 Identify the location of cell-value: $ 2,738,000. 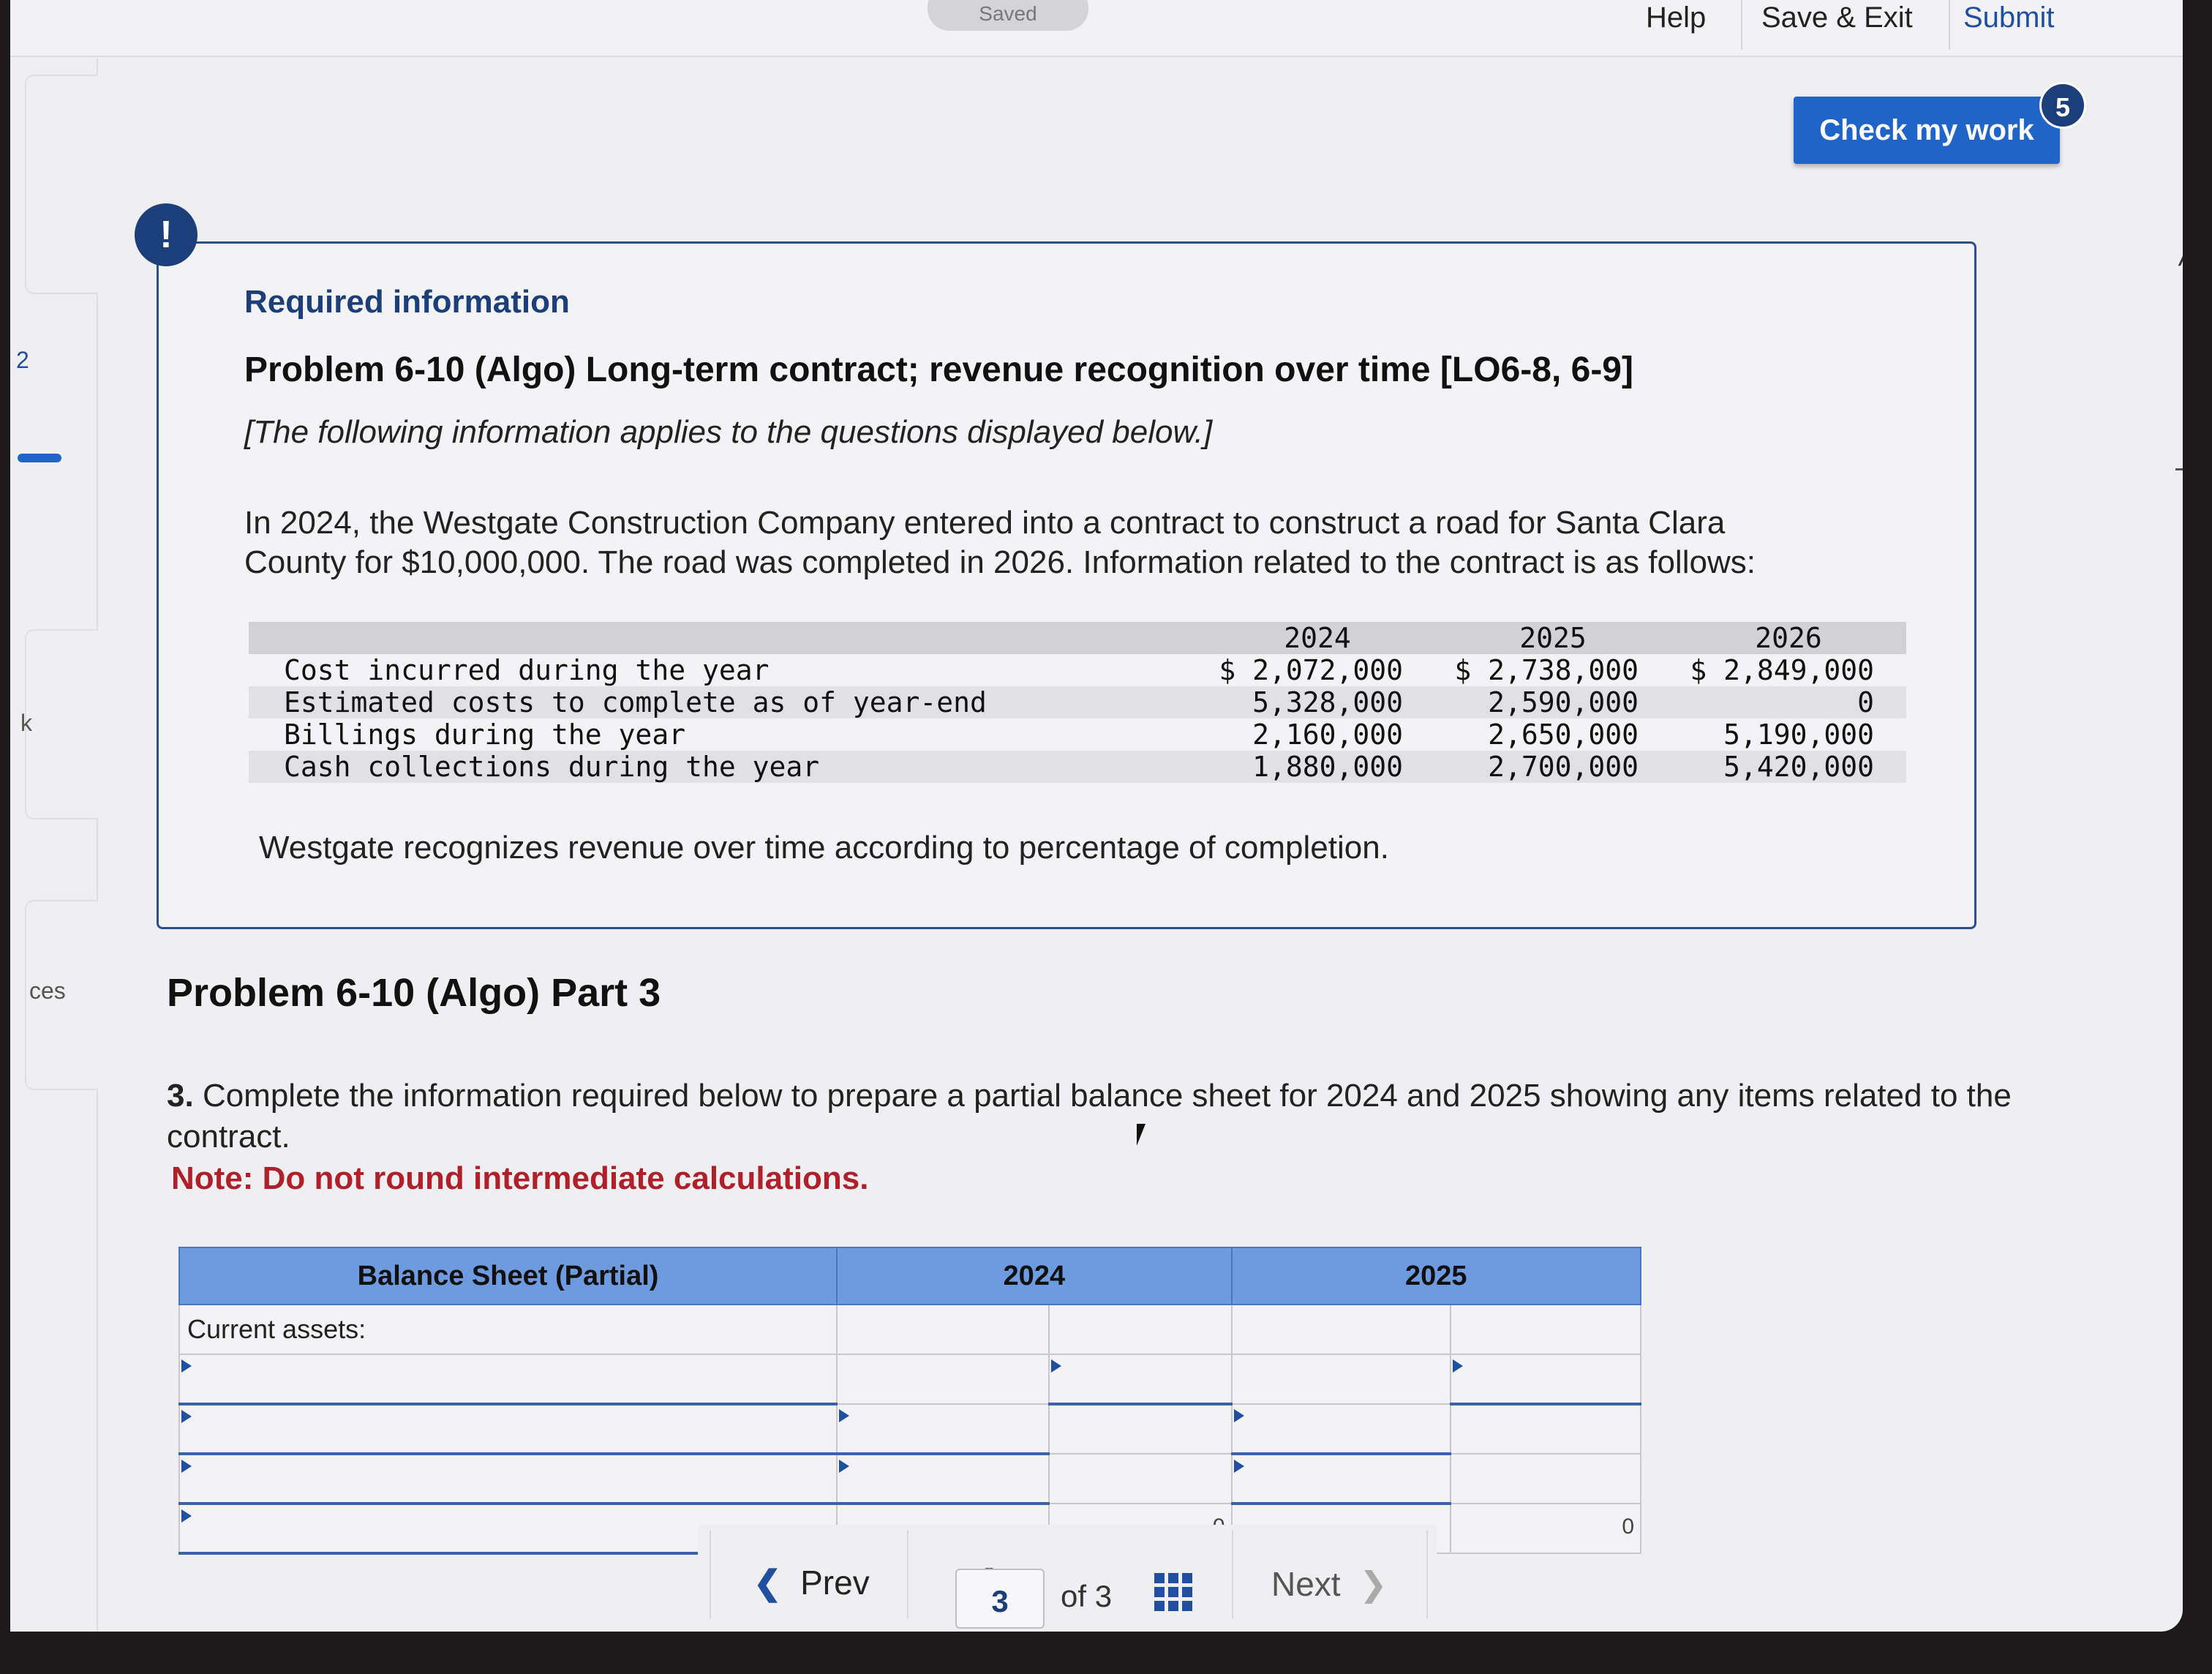
(1547, 670).